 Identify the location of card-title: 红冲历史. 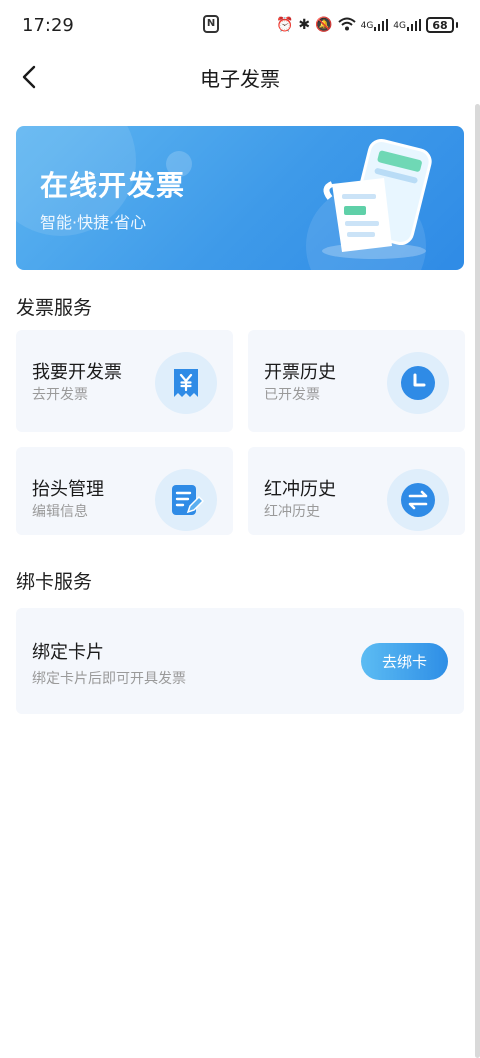
(300, 489).